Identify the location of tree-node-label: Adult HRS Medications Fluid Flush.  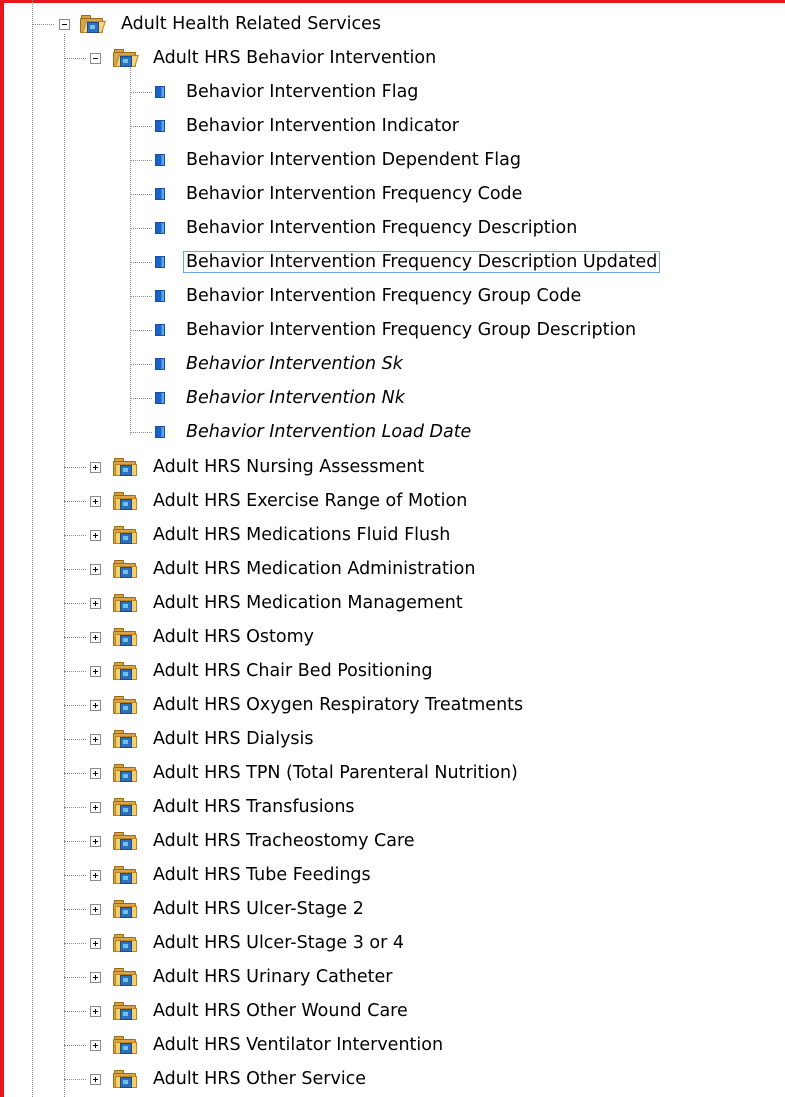
(302, 535).